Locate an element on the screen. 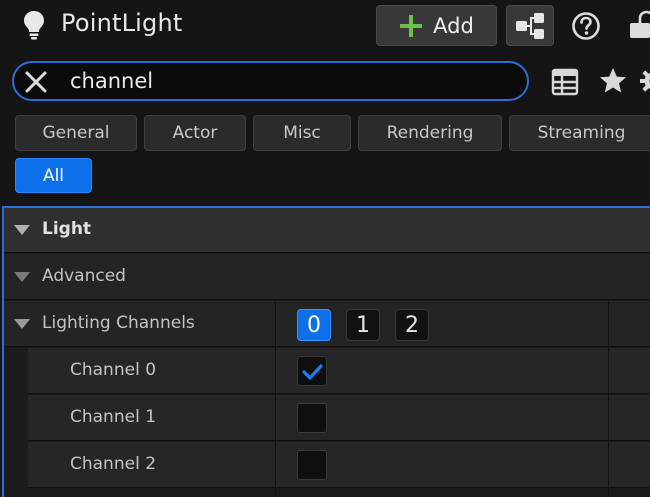  search-box is located at coordinates (270, 81).